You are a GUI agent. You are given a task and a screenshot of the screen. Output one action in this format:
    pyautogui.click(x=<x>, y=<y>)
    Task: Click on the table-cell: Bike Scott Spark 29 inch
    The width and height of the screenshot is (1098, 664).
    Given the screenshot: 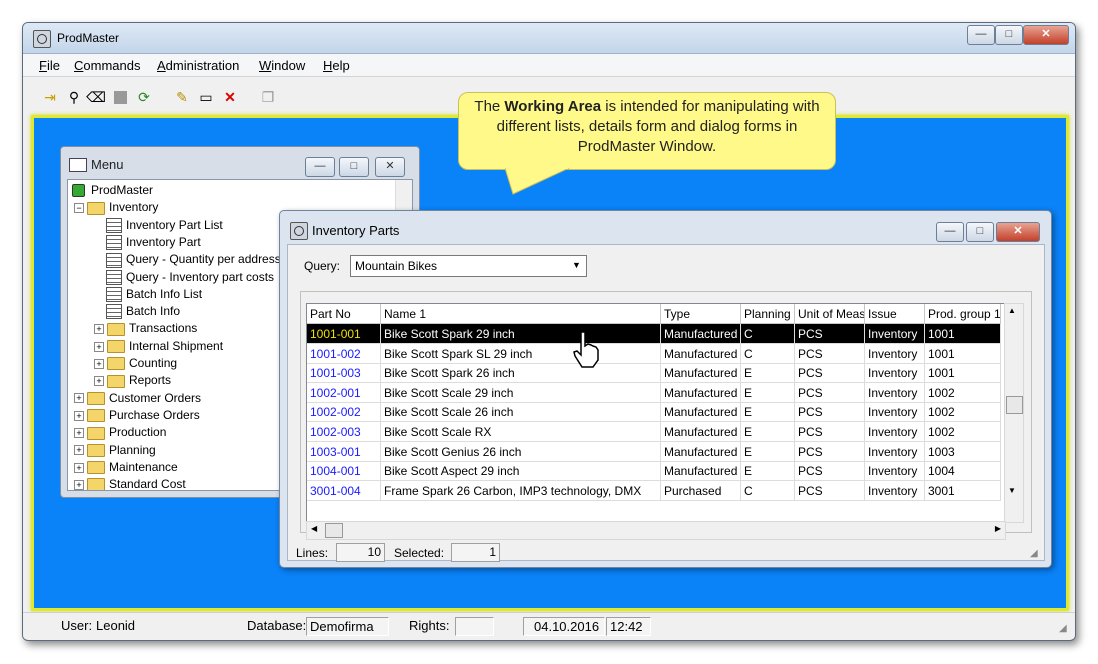 What is the action you would take?
    pyautogui.click(x=521, y=334)
    